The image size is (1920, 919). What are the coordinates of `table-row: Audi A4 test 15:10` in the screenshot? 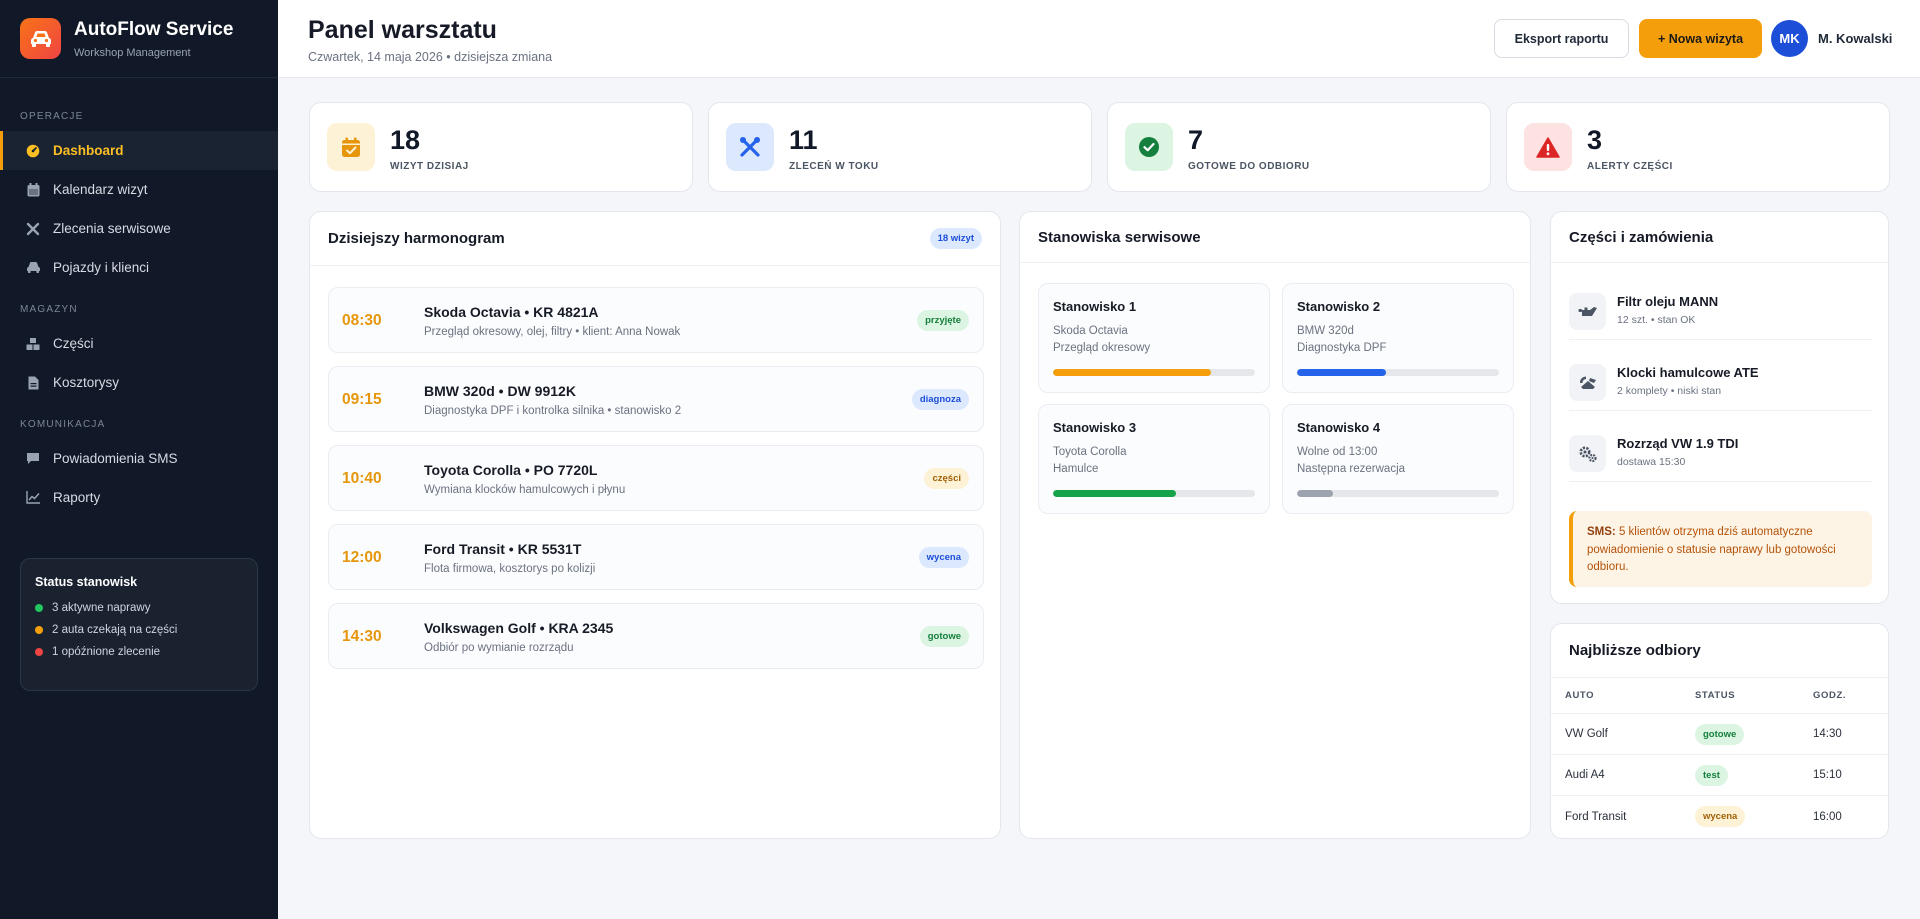 It's located at (1719, 775).